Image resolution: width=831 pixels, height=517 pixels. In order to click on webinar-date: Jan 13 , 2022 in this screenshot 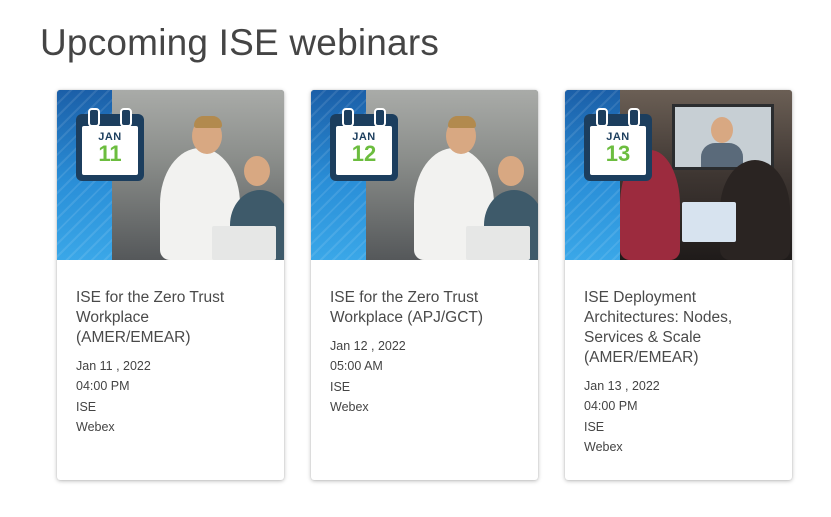, I will do `click(622, 386)`.